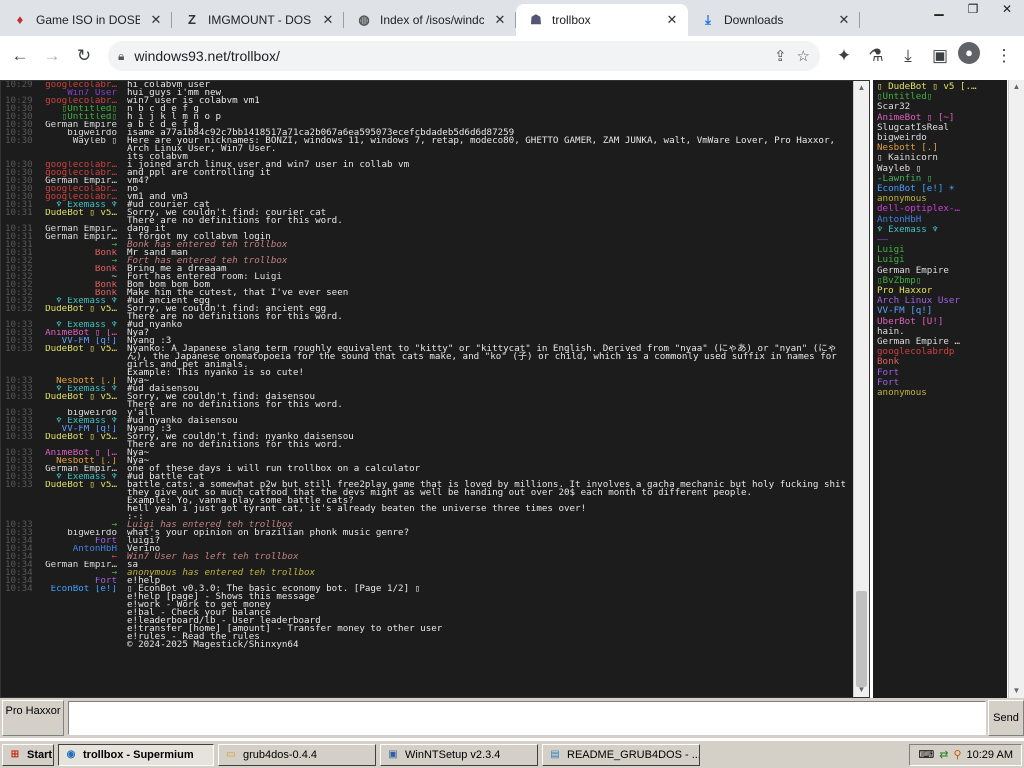  Describe the element at coordinates (84, 581) in the screenshot. I see `message-nick: Fort` at that location.